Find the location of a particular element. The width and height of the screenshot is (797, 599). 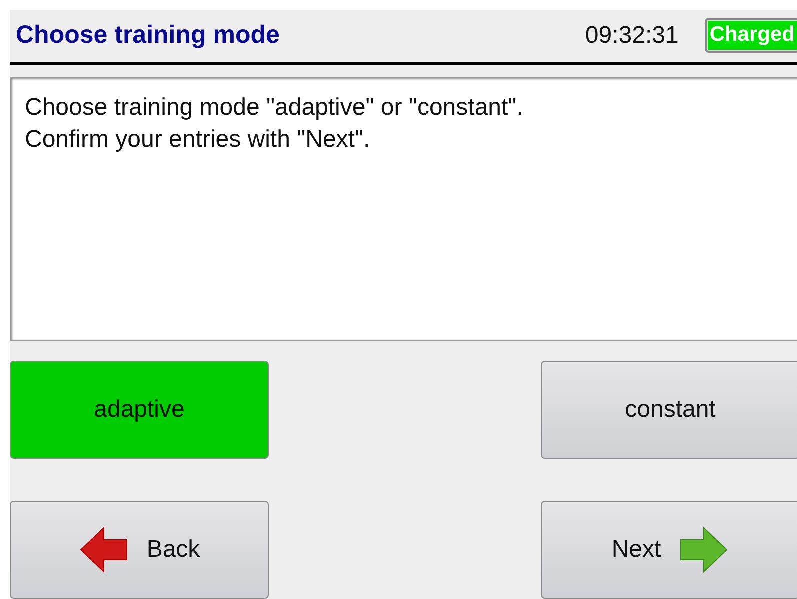

clock-time: 09:32:31 is located at coordinates (632, 36).